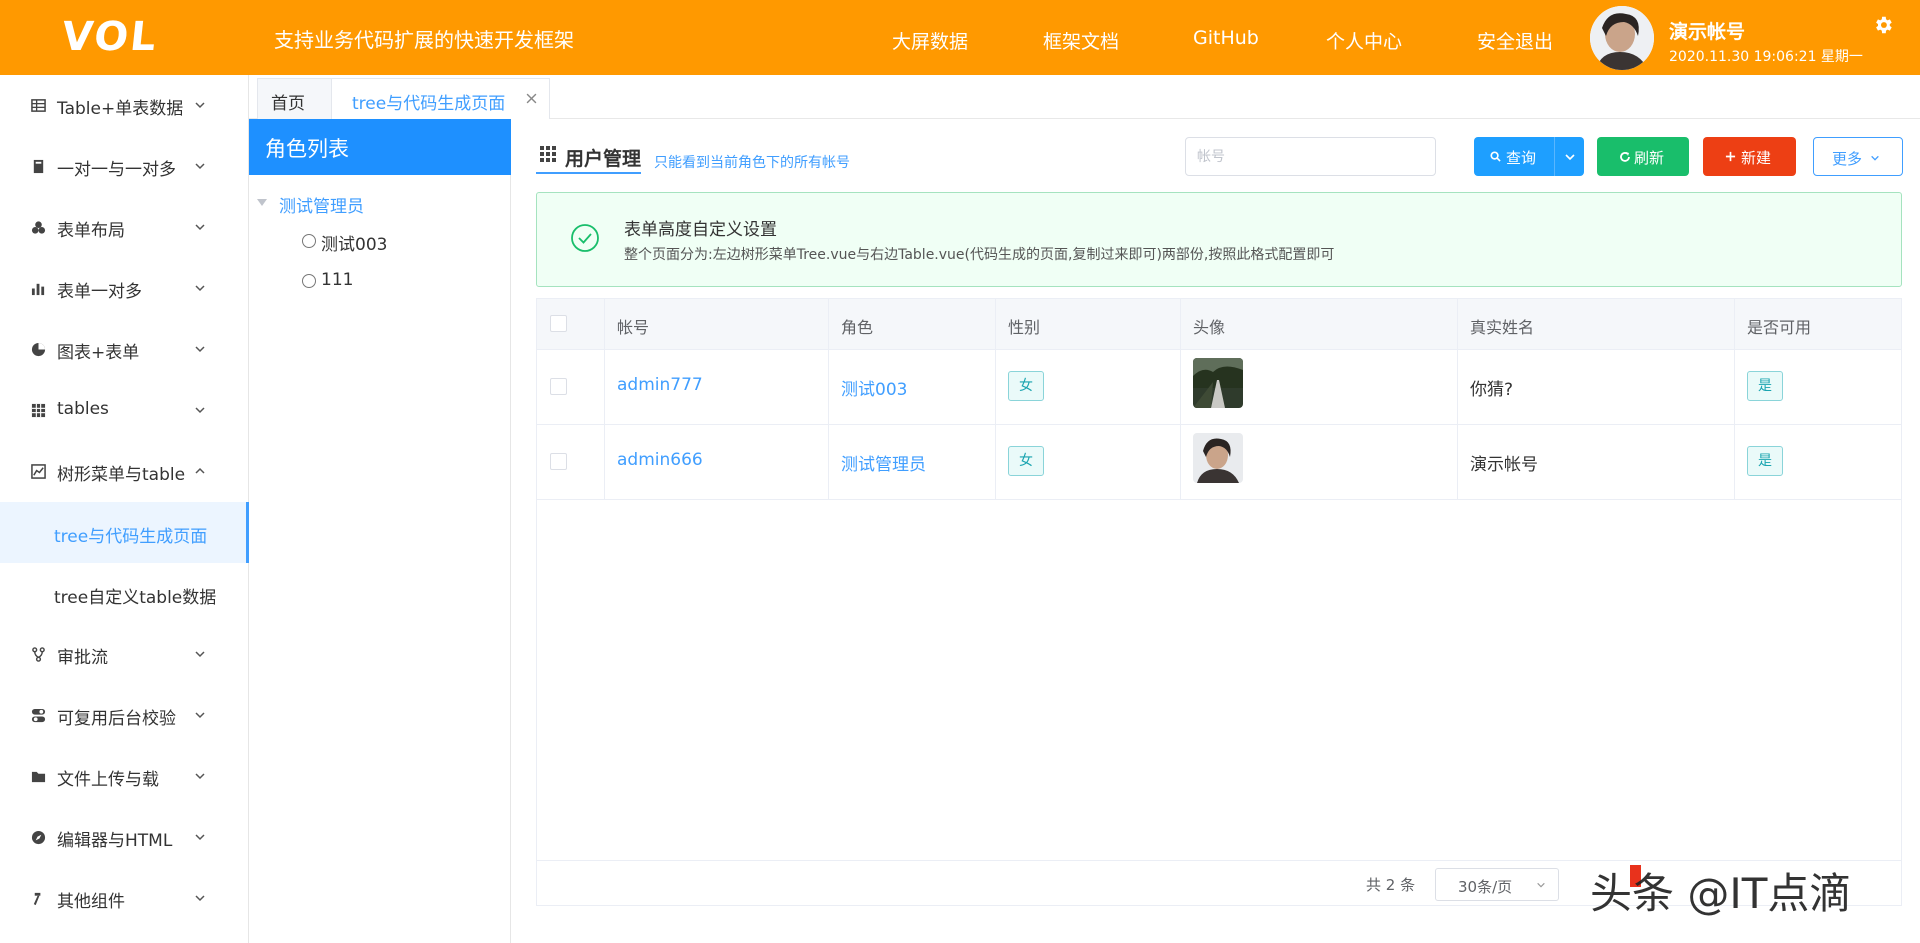  I want to click on refresh-icon, so click(1625, 157).